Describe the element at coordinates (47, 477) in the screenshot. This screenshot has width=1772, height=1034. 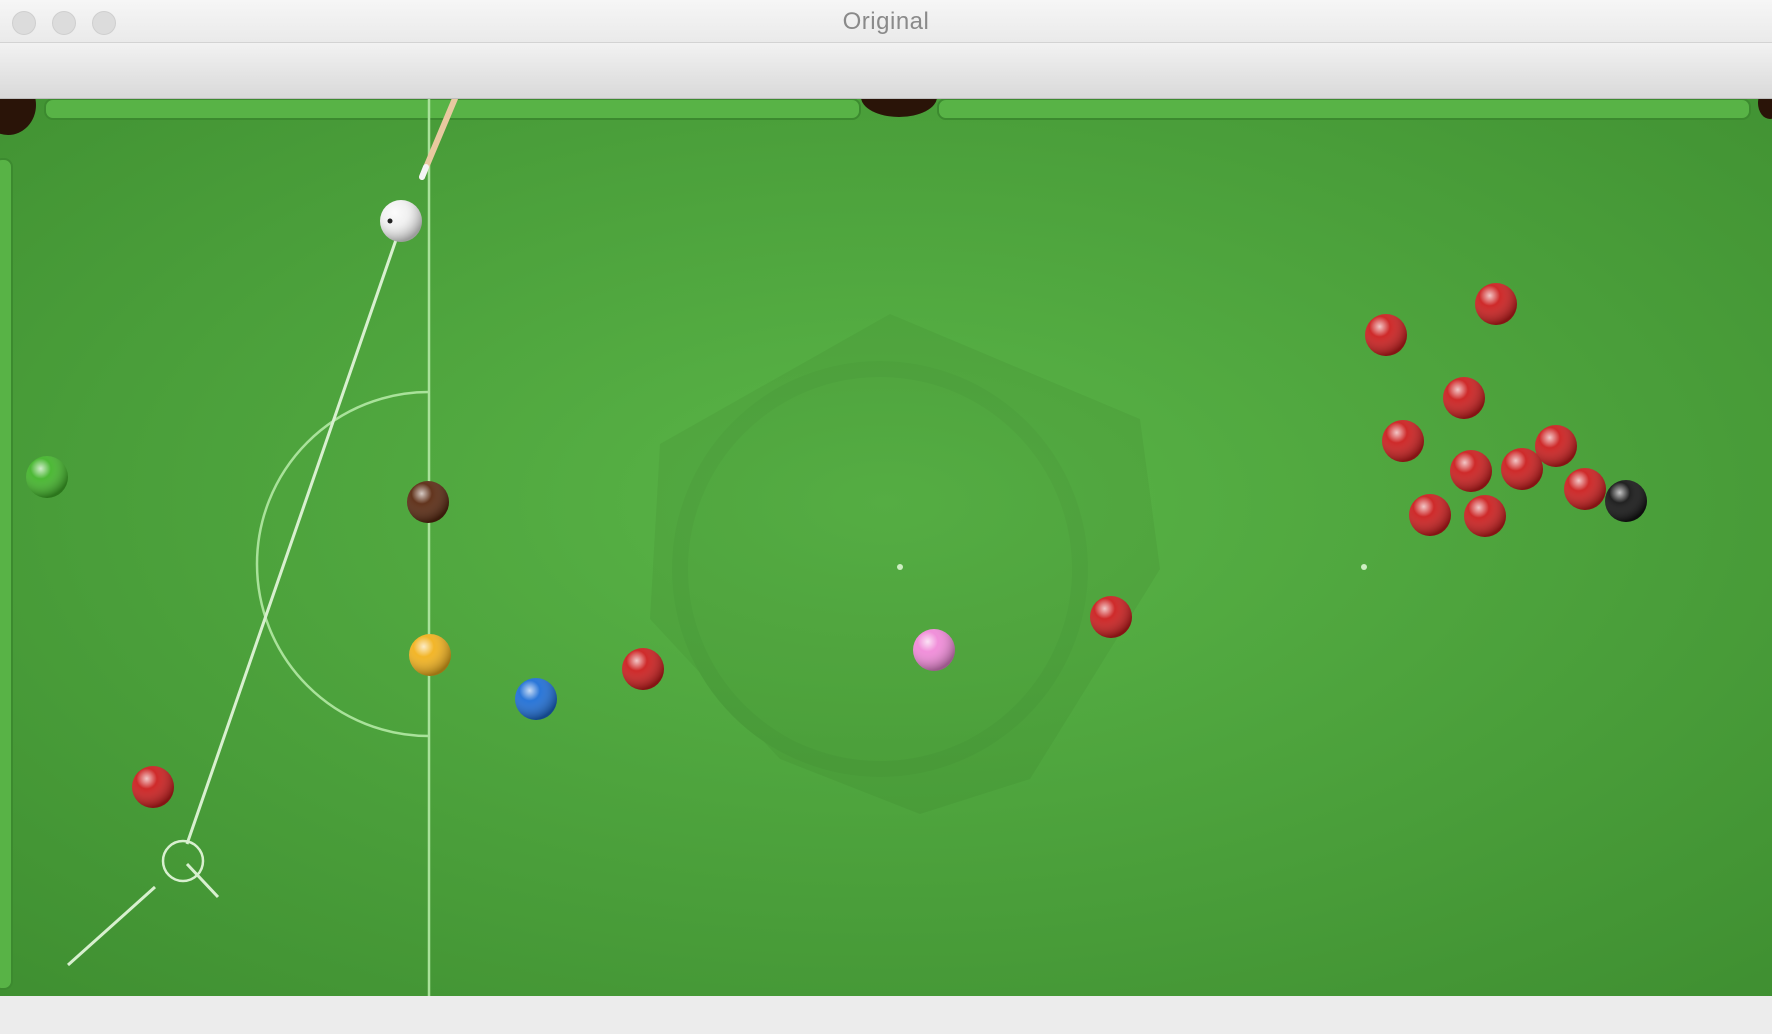
I see `green-ball` at that location.